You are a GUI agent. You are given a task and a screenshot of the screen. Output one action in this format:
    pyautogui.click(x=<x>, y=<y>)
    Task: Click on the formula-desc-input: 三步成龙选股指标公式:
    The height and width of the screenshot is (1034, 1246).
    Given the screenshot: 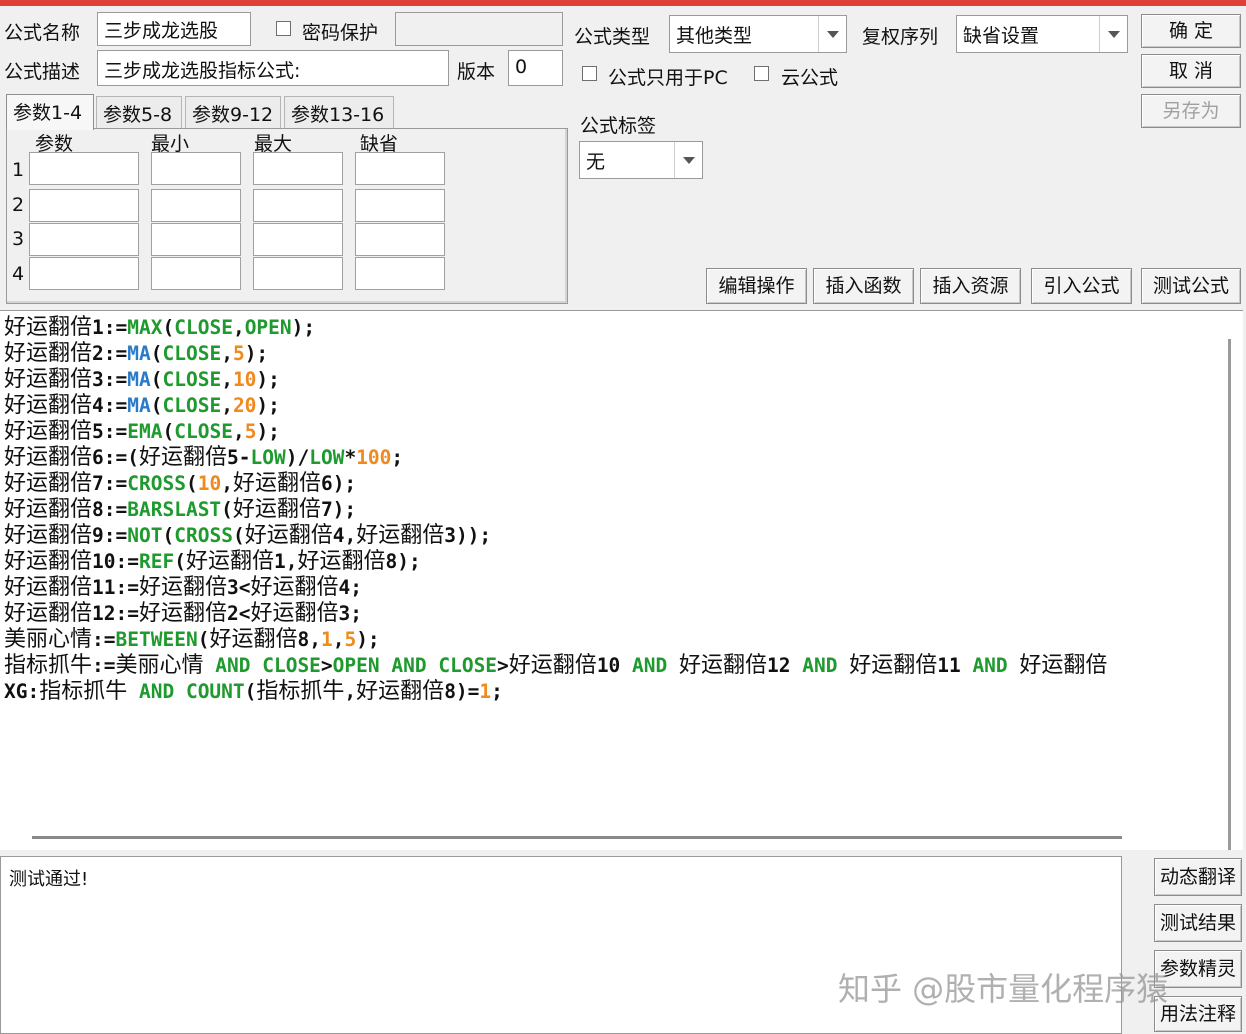 What is the action you would take?
    pyautogui.click(x=273, y=68)
    